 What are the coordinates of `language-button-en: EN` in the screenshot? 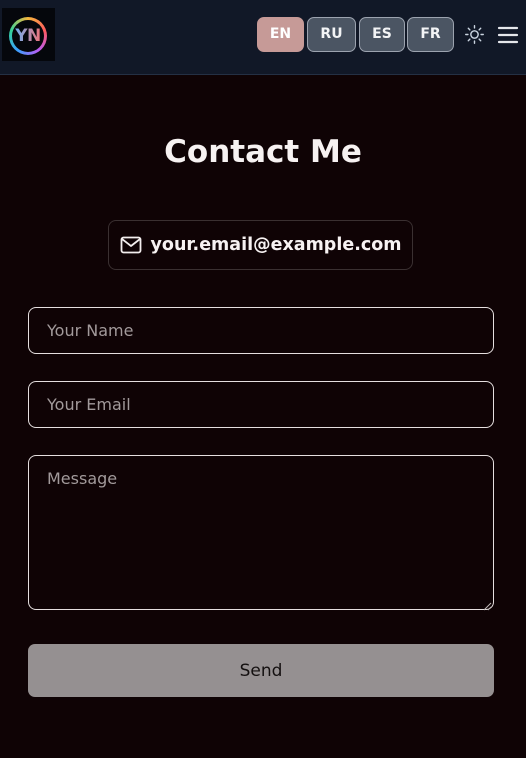 It's located at (280, 34).